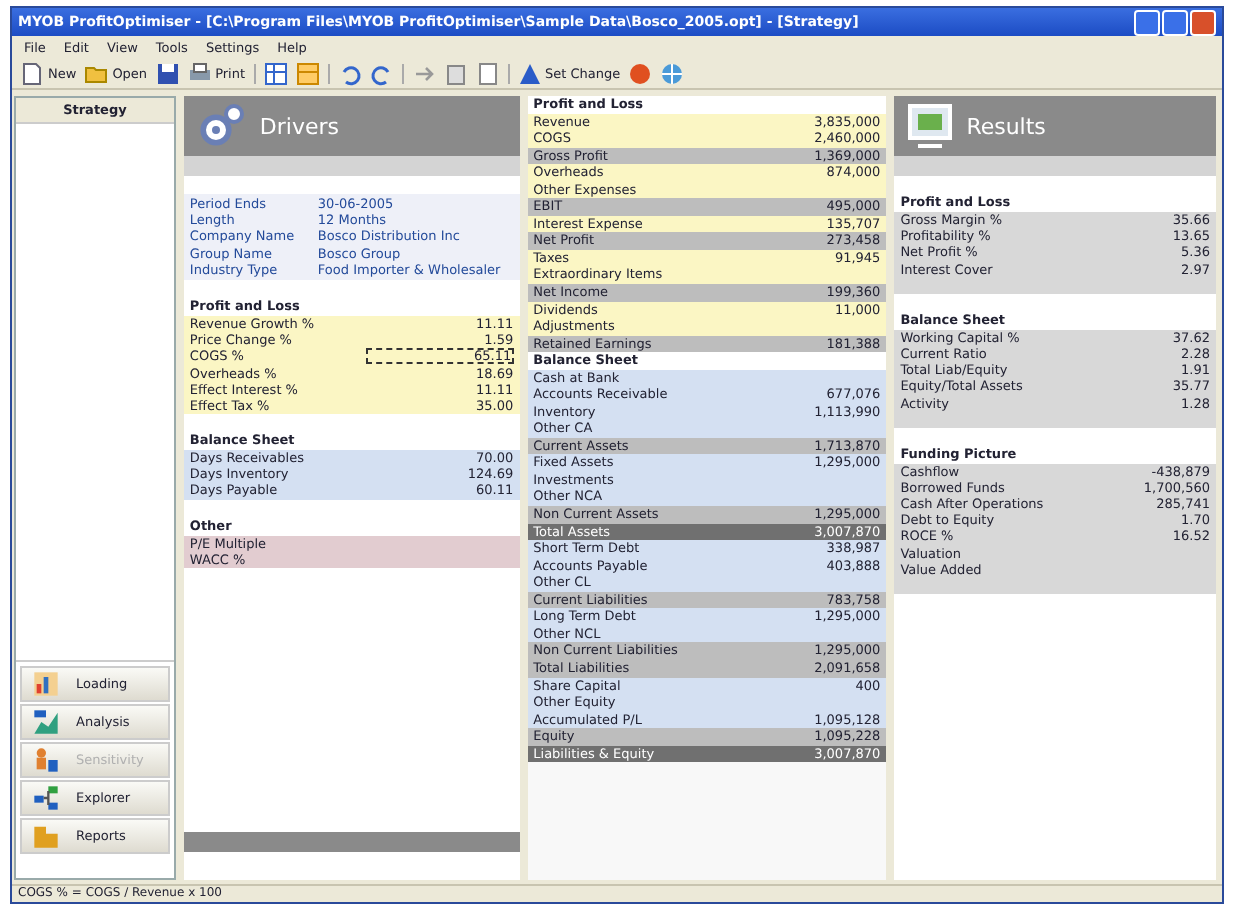  I want to click on grid-icon, so click(275, 74).